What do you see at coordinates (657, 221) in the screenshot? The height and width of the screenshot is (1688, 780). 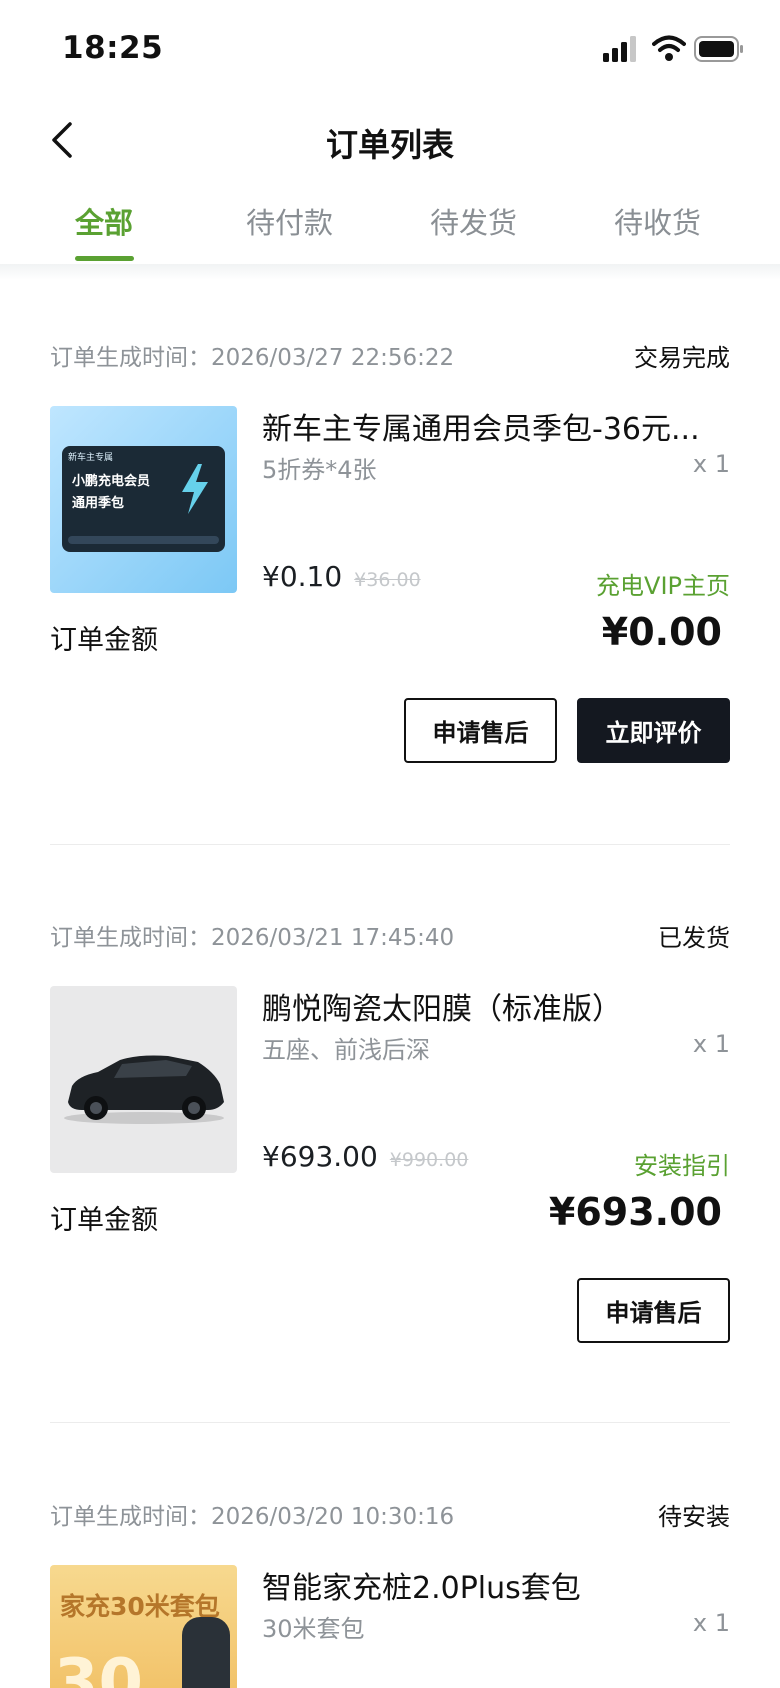 I see `tab-pending-receipt: 待收货` at bounding box center [657, 221].